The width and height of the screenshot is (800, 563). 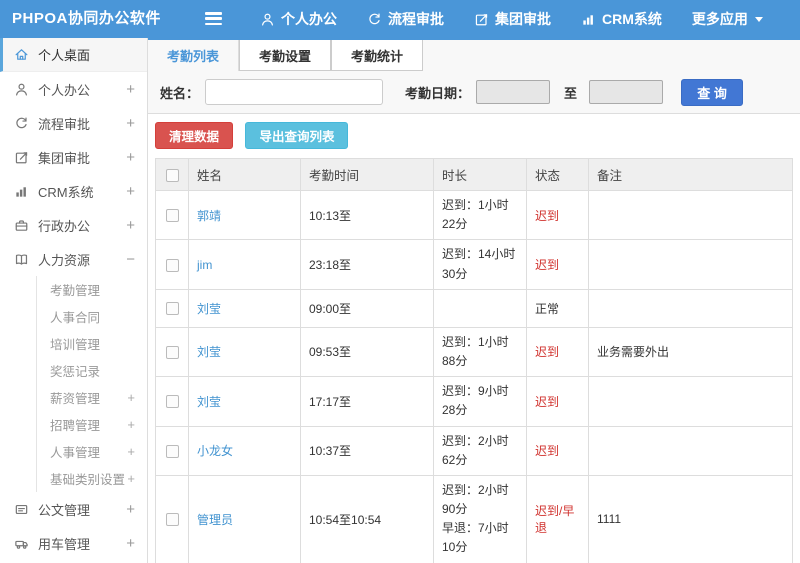 I want to click on date-to-input, so click(x=626, y=92).